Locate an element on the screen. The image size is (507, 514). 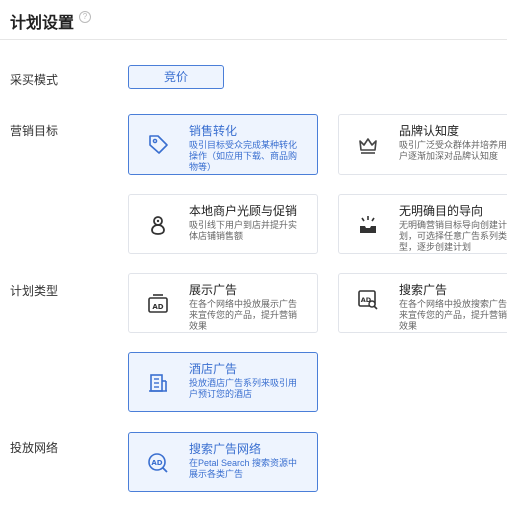
label-network: 投放网络 is located at coordinates (34, 448).